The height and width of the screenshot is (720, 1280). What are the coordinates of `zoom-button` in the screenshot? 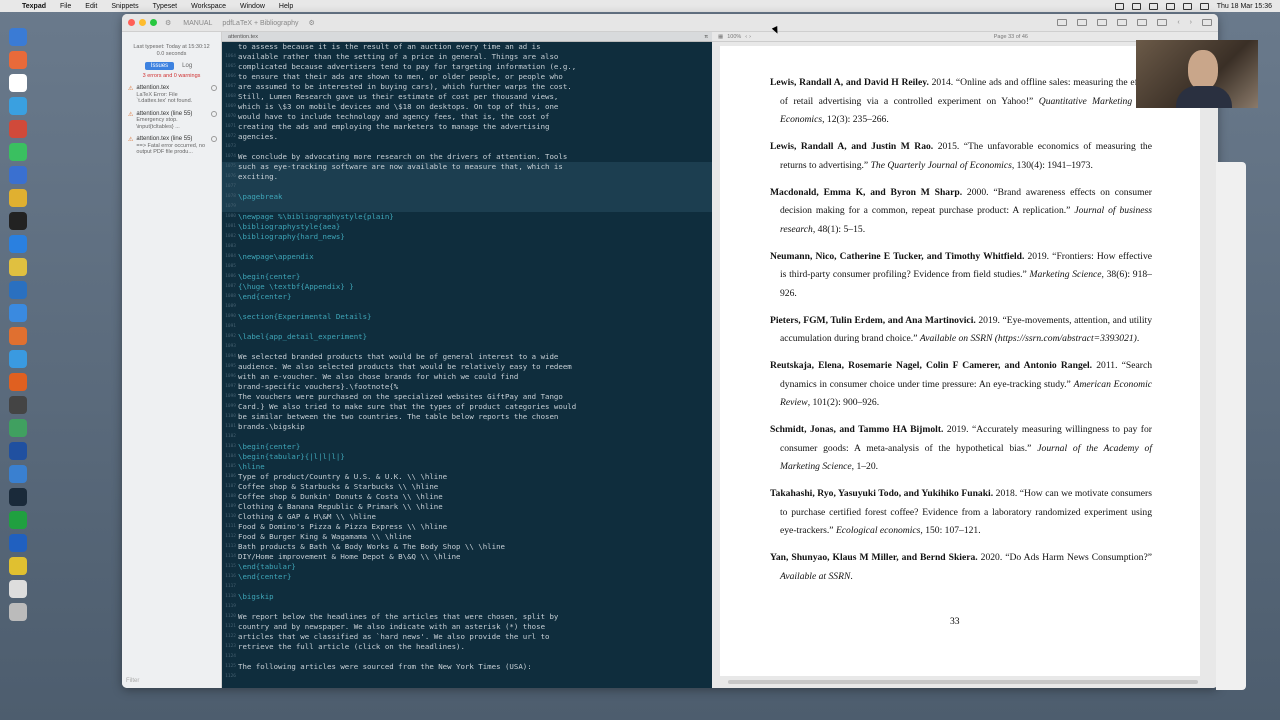 It's located at (153, 22).